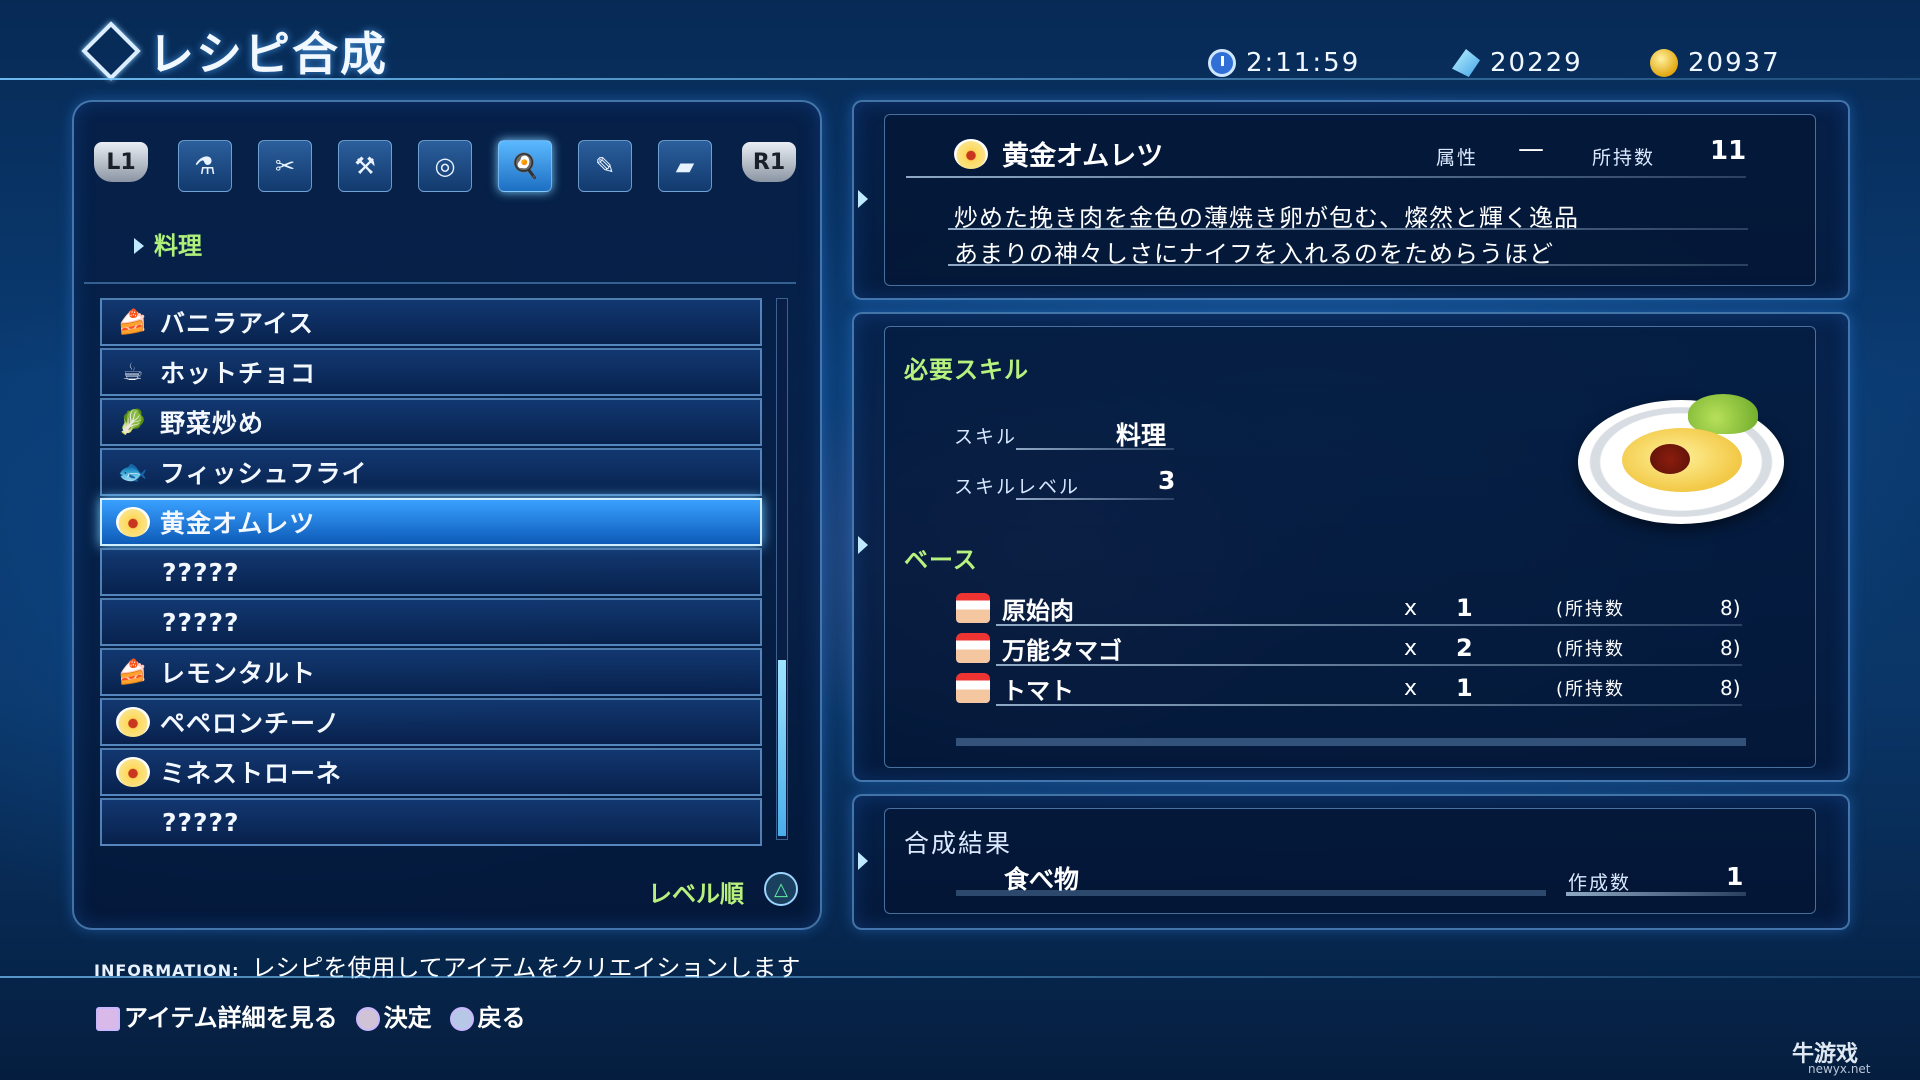 The width and height of the screenshot is (1920, 1080). Describe the element at coordinates (781, 889) in the screenshot. I see `triangle-button-icon: △` at that location.